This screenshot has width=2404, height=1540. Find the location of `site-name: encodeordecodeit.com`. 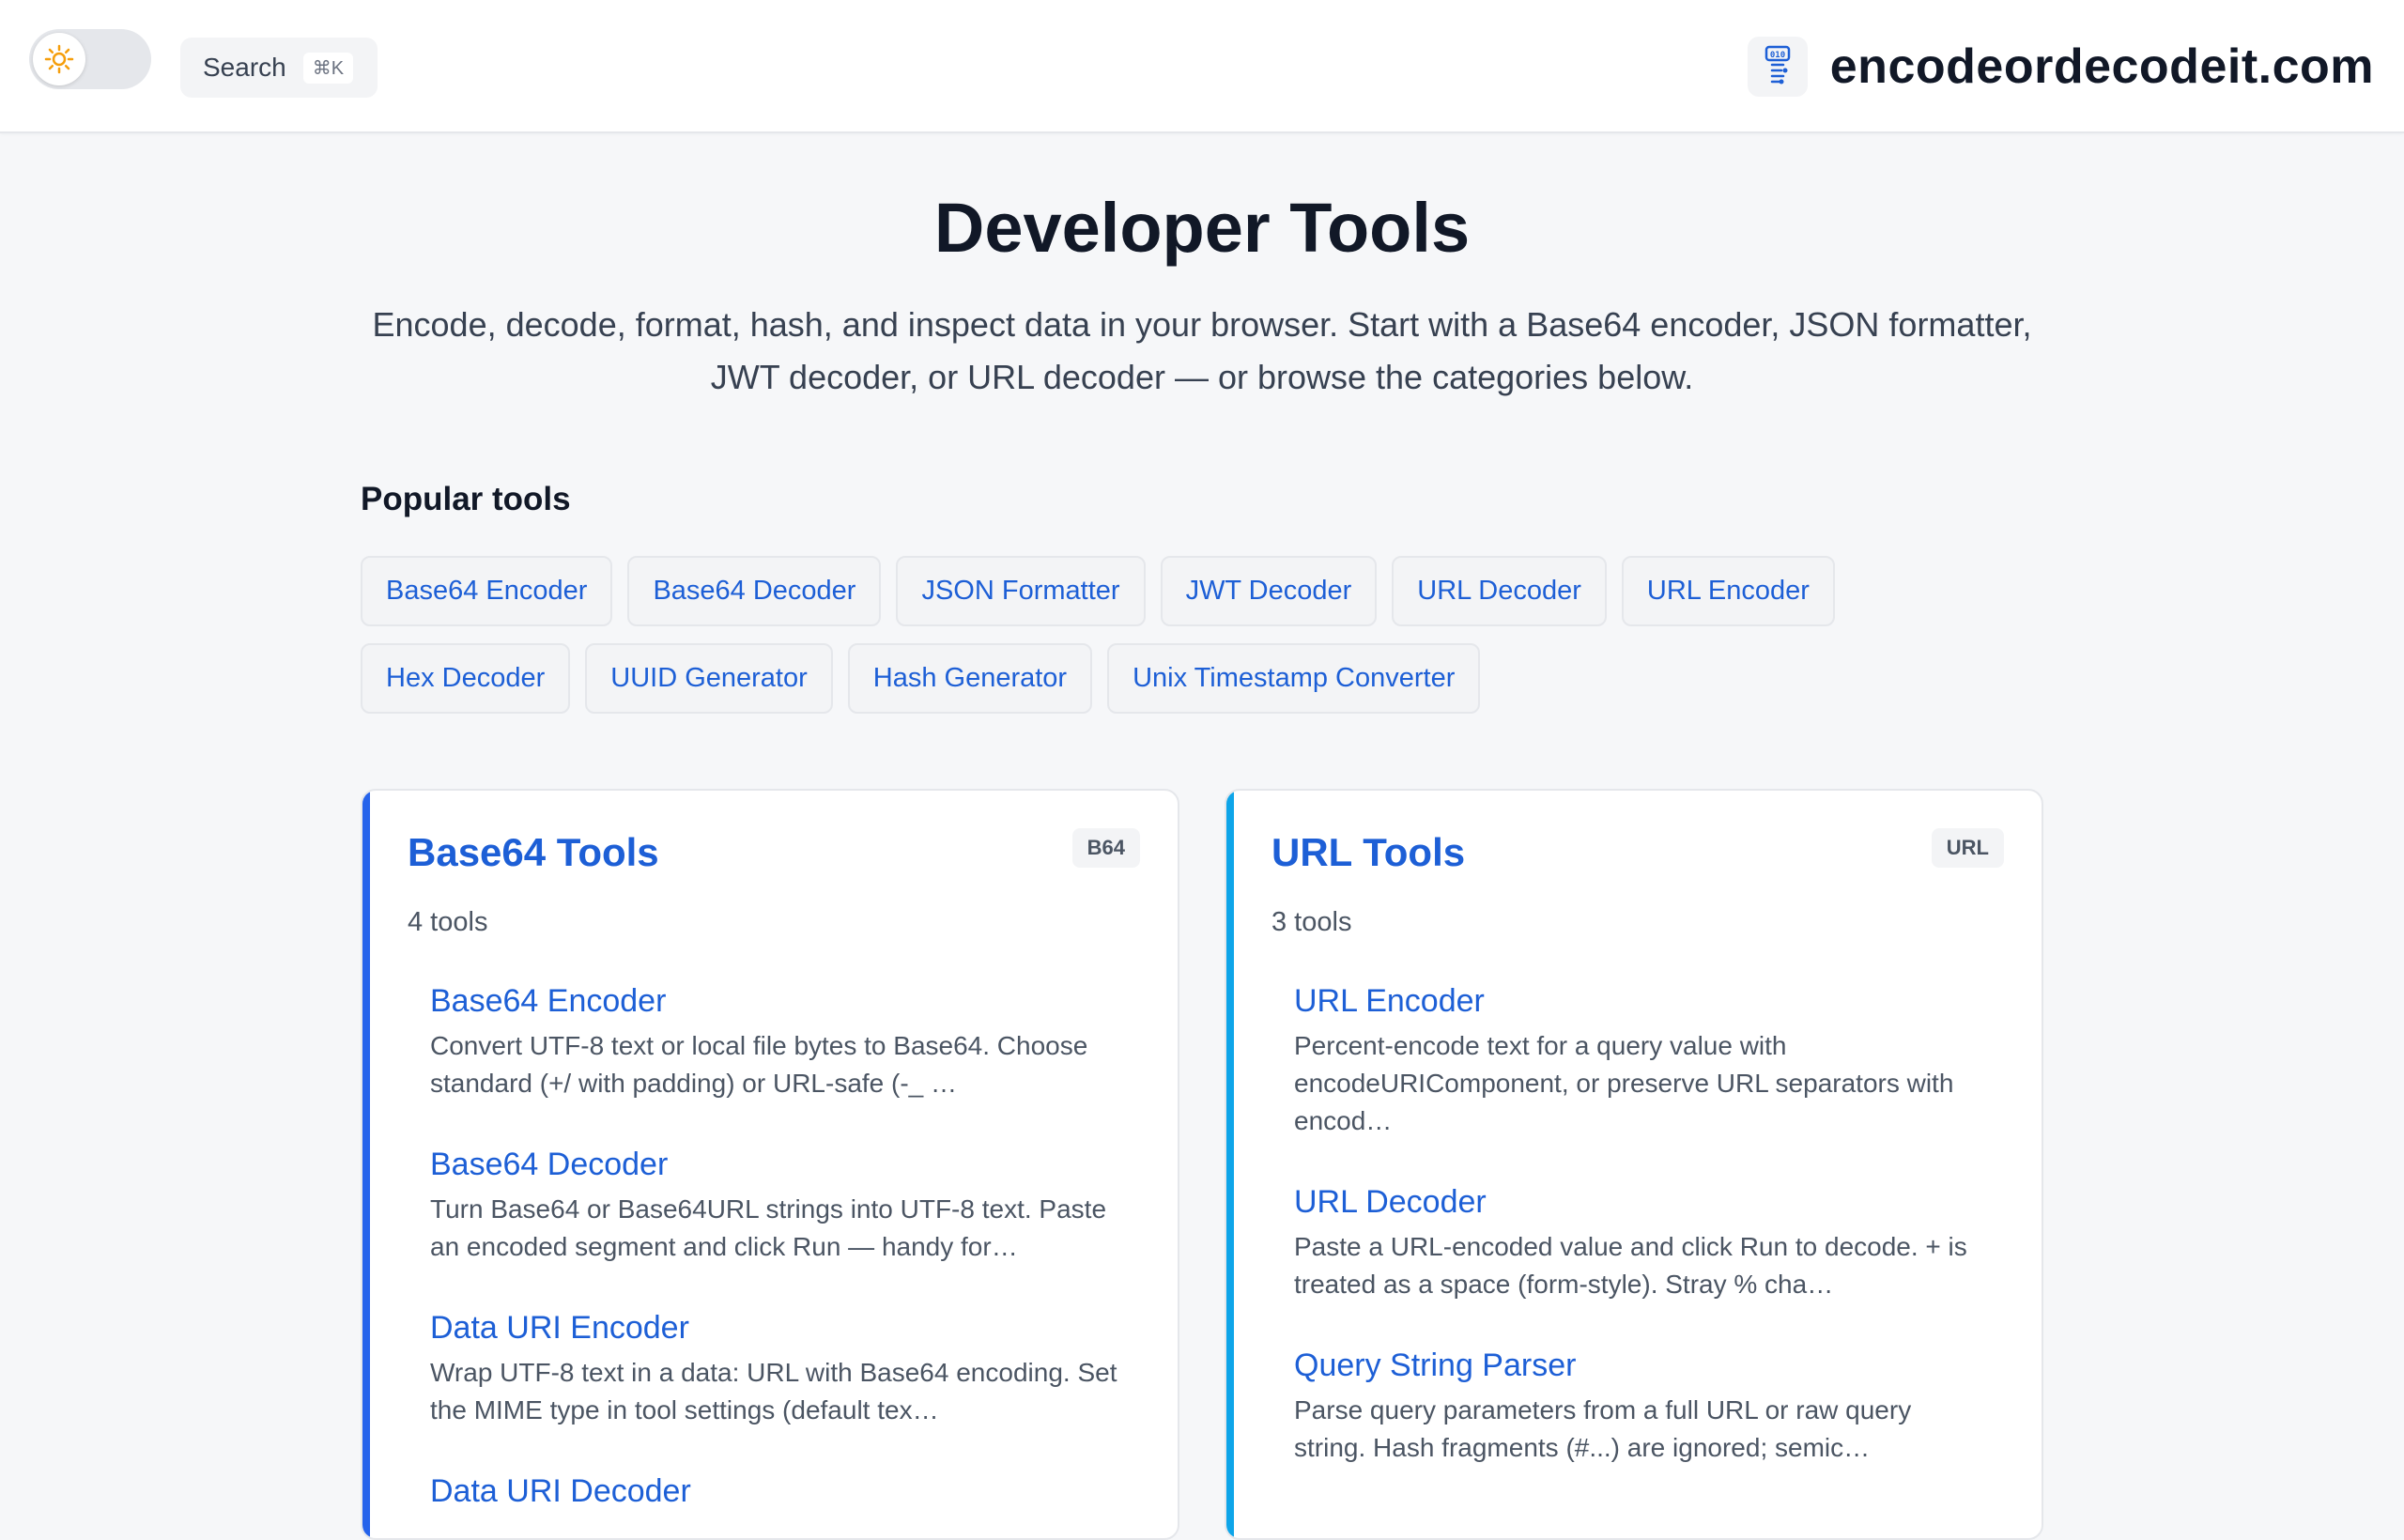

site-name: encodeordecodeit.com is located at coordinates (2101, 66).